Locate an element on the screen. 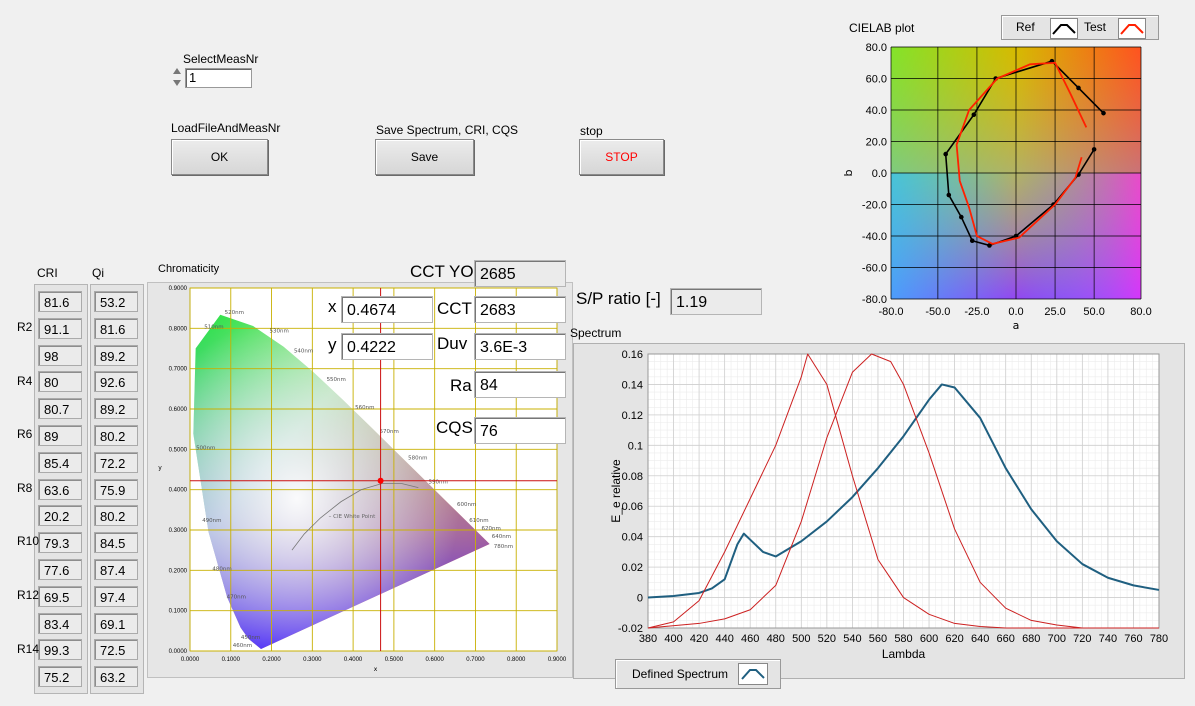  x-coord-value: 0.4674 is located at coordinates (387, 309).